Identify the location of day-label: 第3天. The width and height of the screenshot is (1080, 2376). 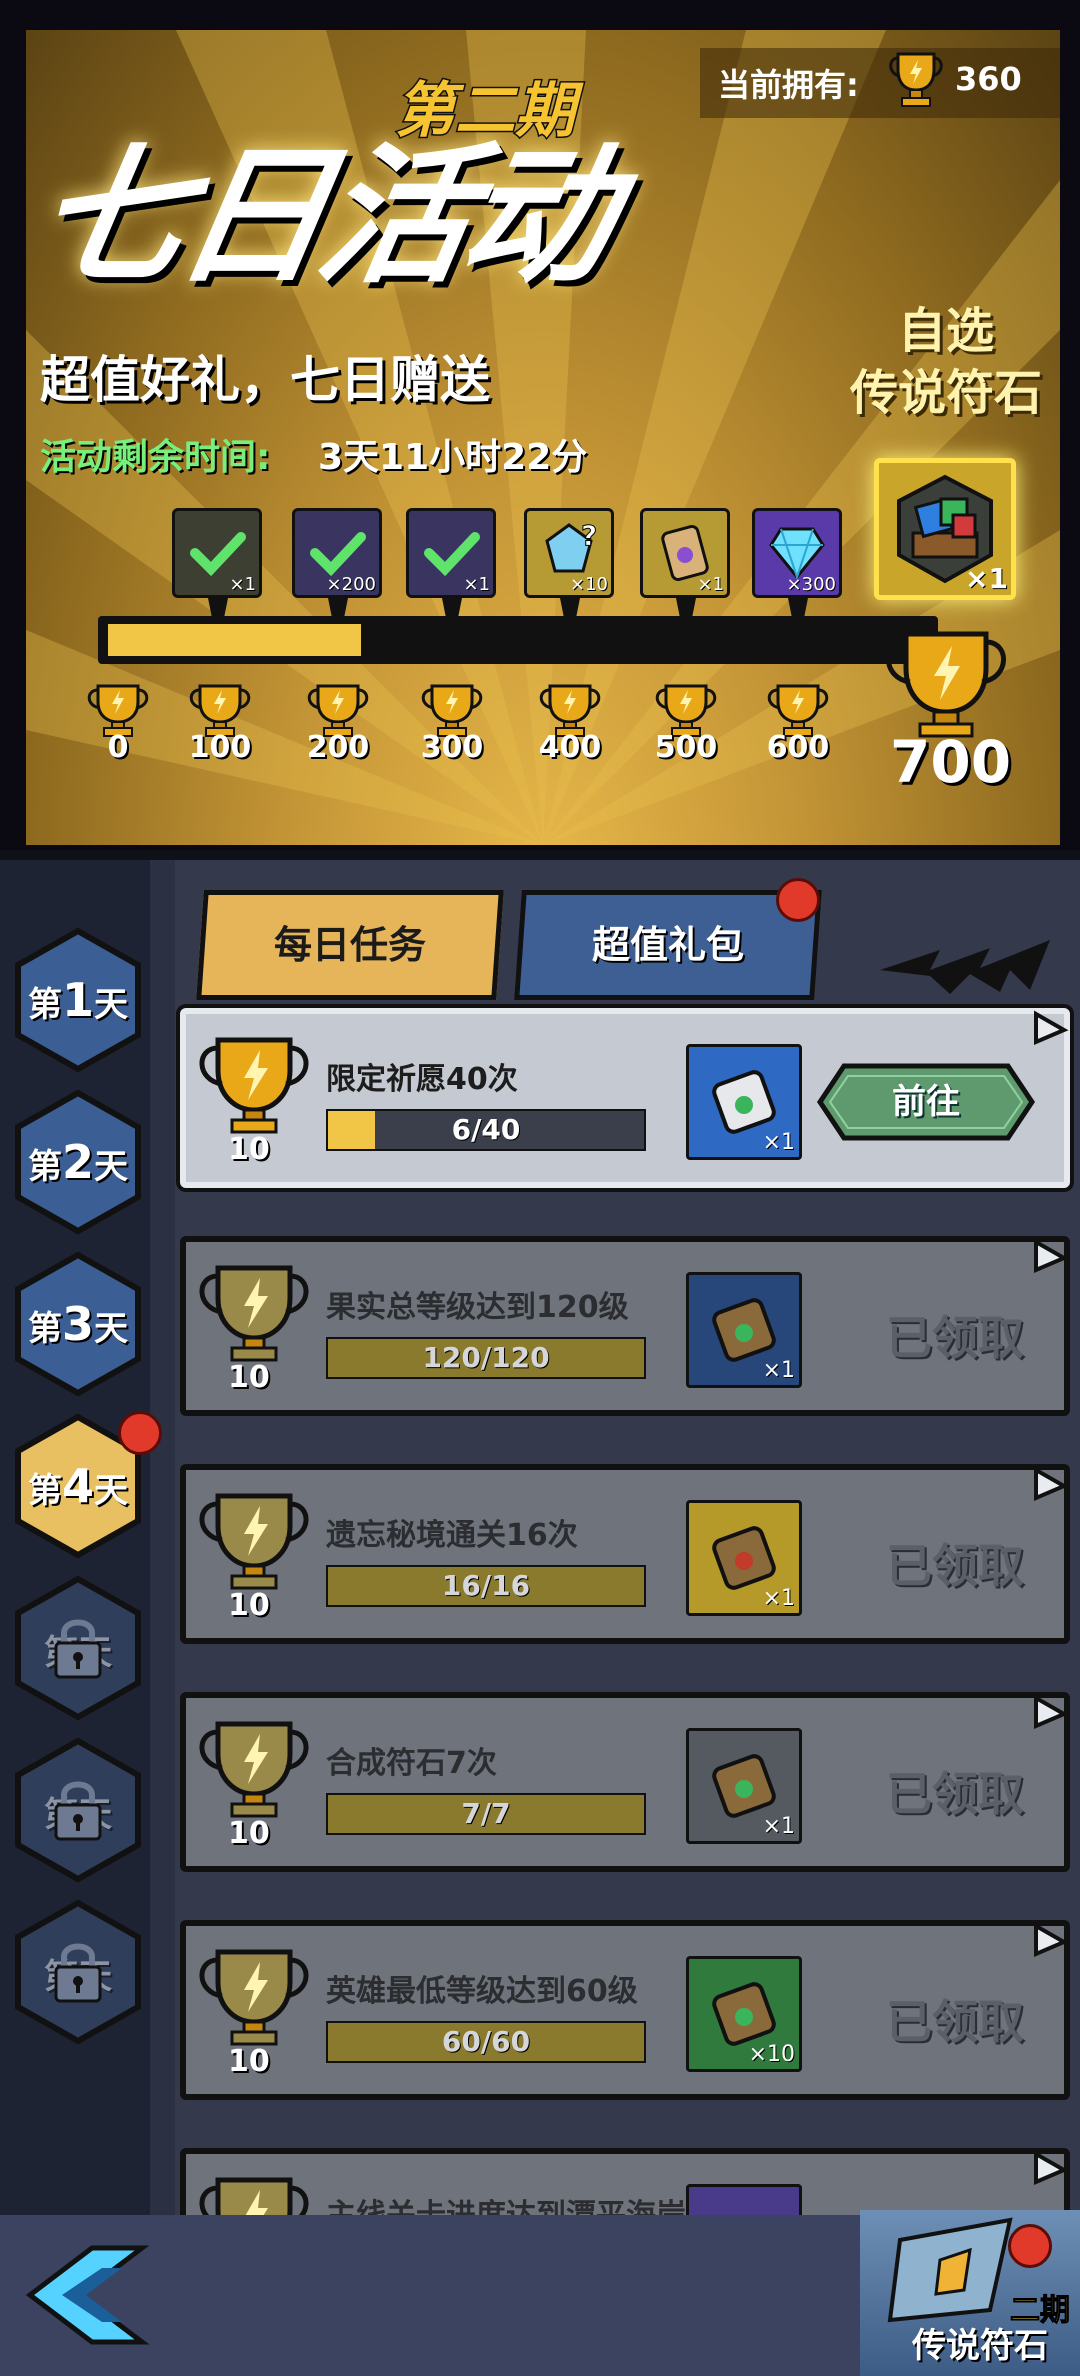
(78, 1324).